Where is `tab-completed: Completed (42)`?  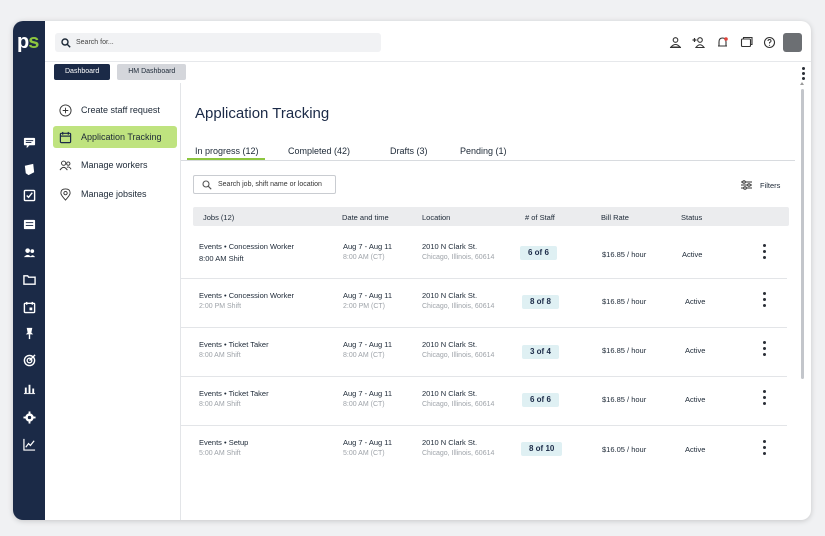
tab-completed: Completed (42) is located at coordinates (319, 151).